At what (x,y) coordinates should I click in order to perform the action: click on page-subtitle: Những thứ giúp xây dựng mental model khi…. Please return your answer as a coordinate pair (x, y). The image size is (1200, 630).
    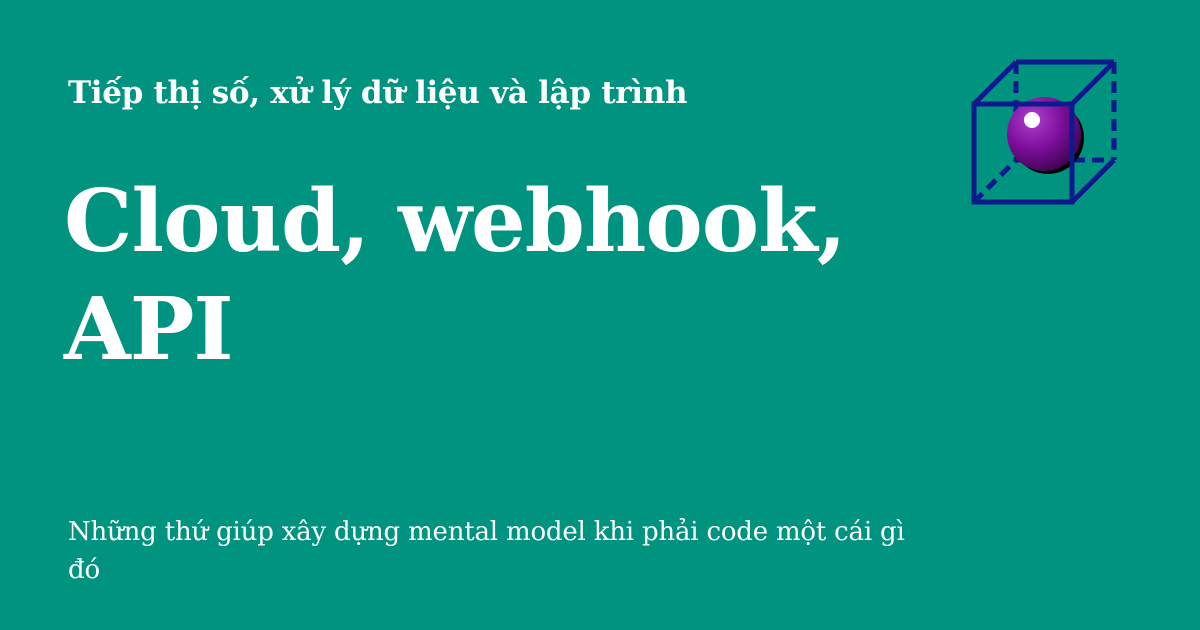
    Looking at the image, I should click on (486, 551).